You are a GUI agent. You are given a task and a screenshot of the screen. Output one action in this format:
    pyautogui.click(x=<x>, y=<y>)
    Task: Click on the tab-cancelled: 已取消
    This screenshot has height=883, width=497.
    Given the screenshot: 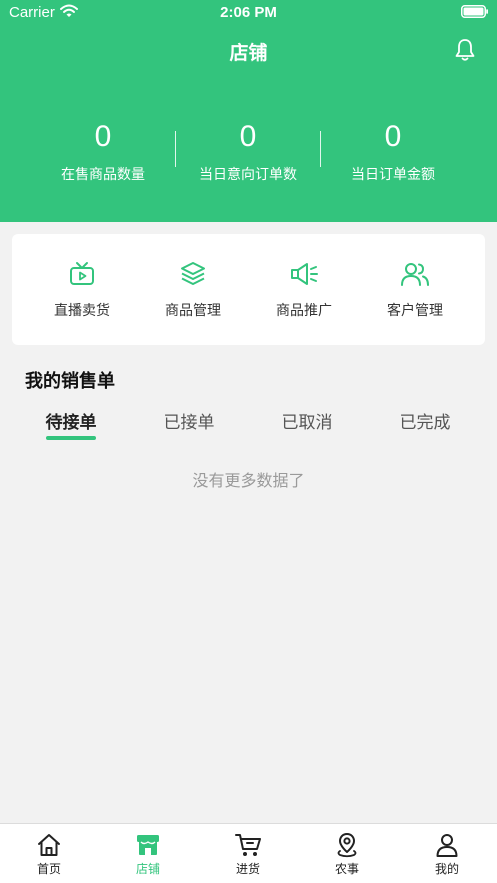 What is the action you would take?
    pyautogui.click(x=307, y=420)
    